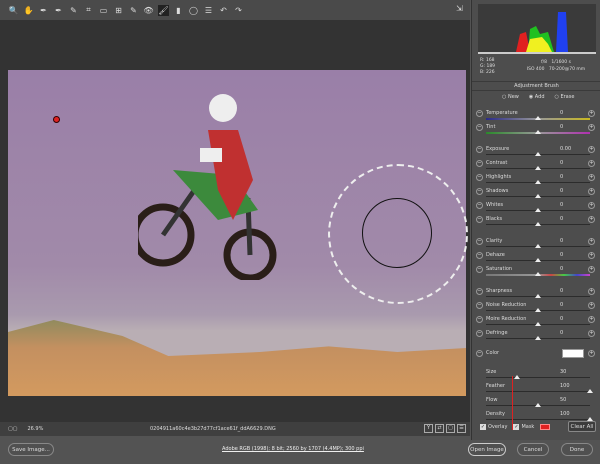 The height and width of the screenshot is (464, 600). Describe the element at coordinates (538, 419) in the screenshot. I see `density-track` at that location.